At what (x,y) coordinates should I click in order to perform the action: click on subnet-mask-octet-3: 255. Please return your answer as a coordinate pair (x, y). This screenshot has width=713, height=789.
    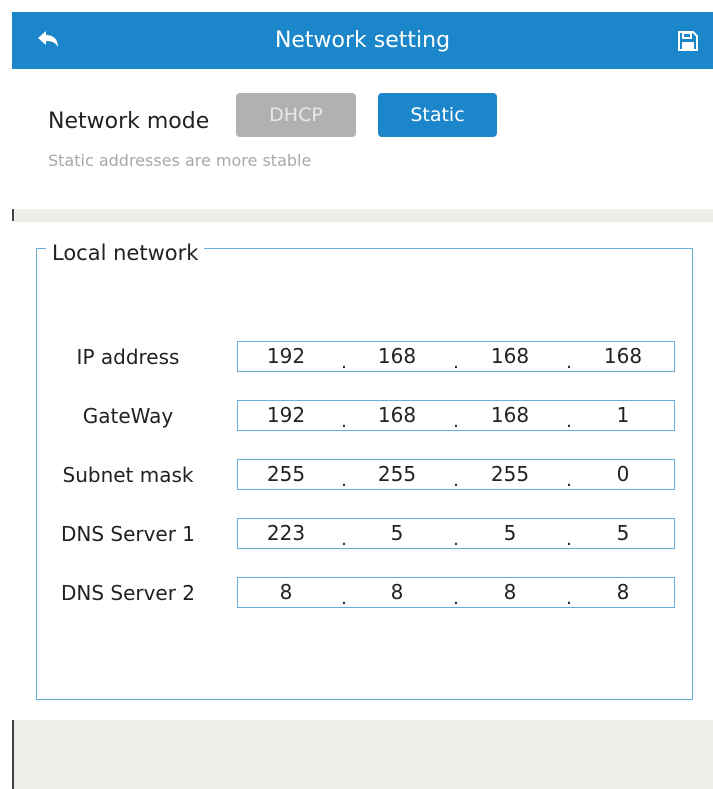
    Looking at the image, I should click on (510, 474).